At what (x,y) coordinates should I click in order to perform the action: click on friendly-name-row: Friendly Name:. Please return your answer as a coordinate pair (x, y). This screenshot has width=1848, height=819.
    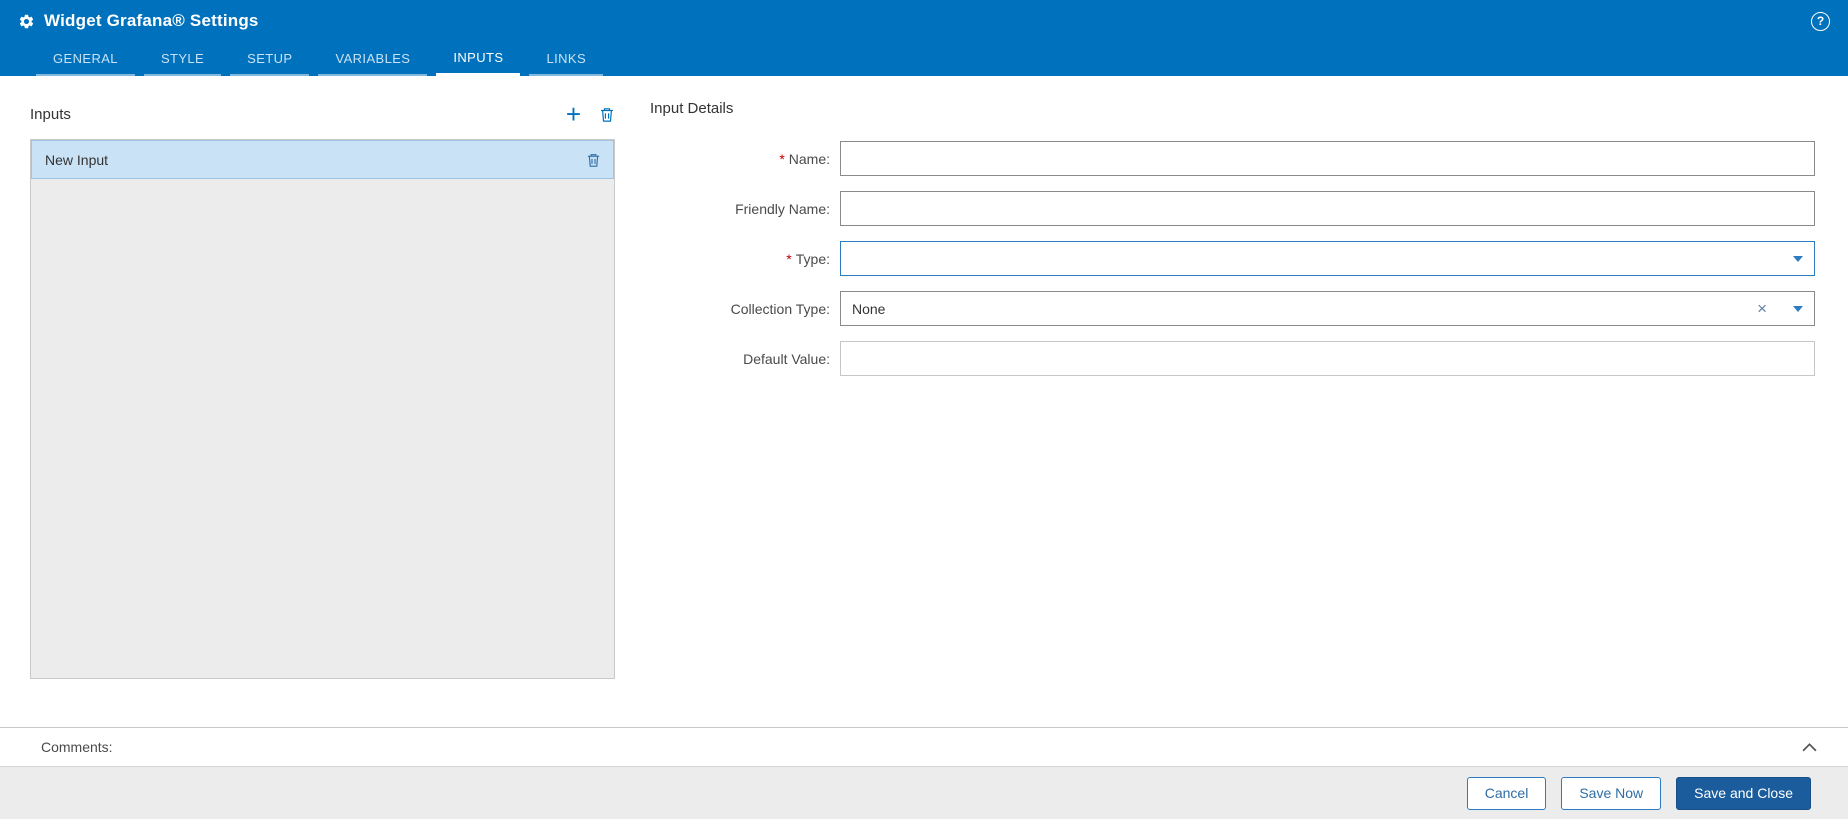
    Looking at the image, I should click on (1232, 208).